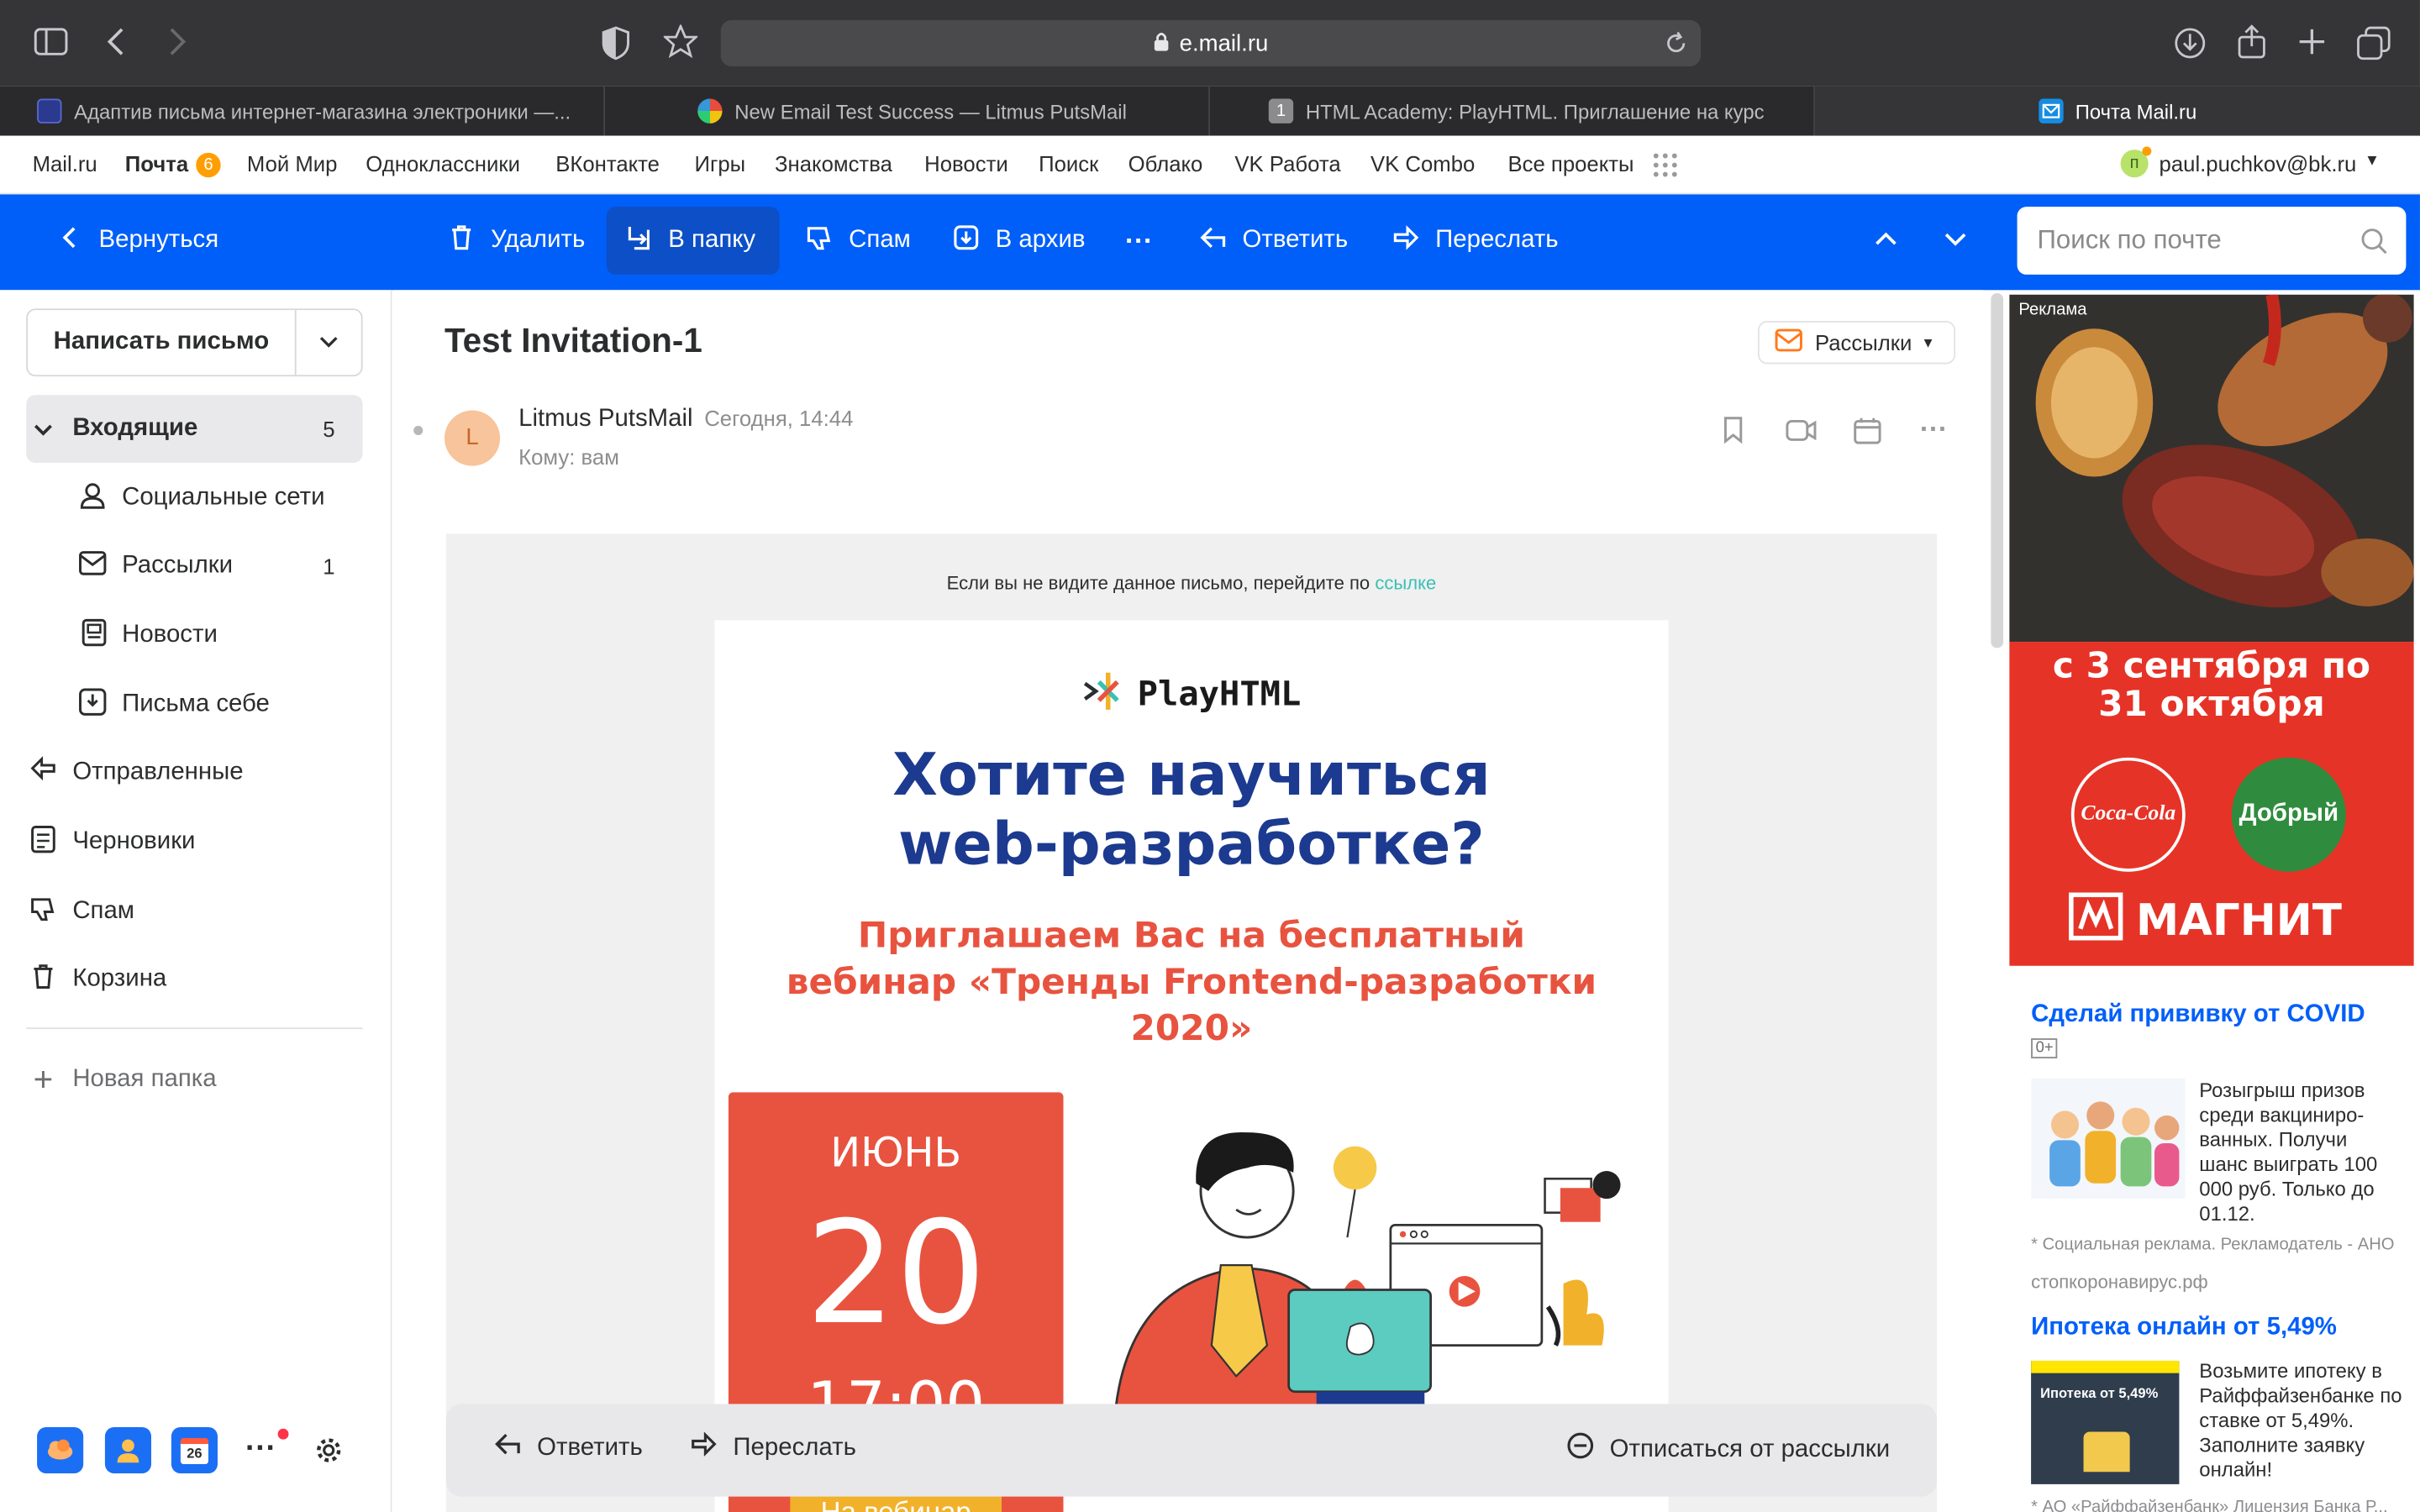 This screenshot has height=1512, width=2420. Describe the element at coordinates (194, 773) in the screenshot. I see `folder-sent: Отправленные` at that location.